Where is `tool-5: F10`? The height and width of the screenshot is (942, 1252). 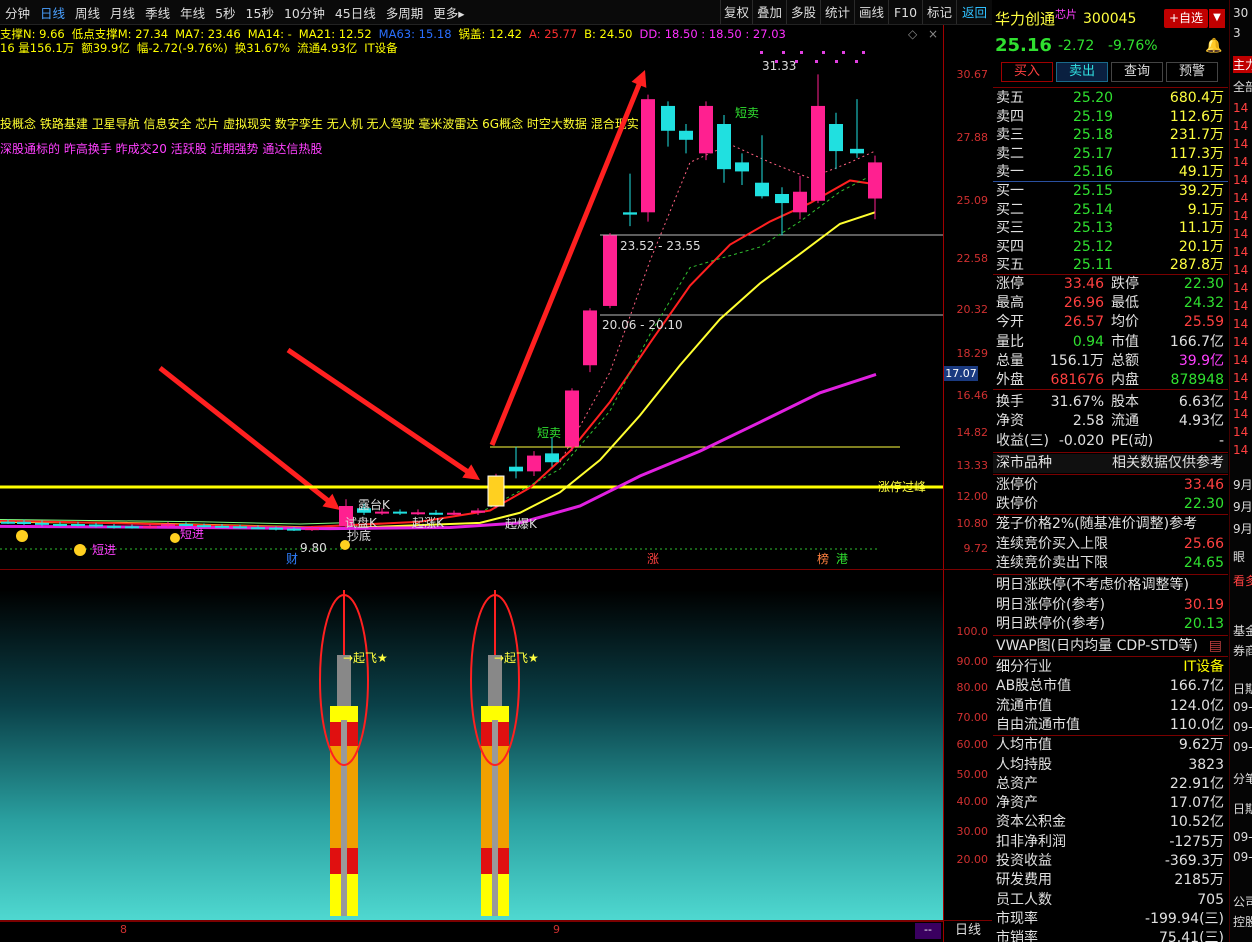 tool-5: F10 is located at coordinates (905, 12).